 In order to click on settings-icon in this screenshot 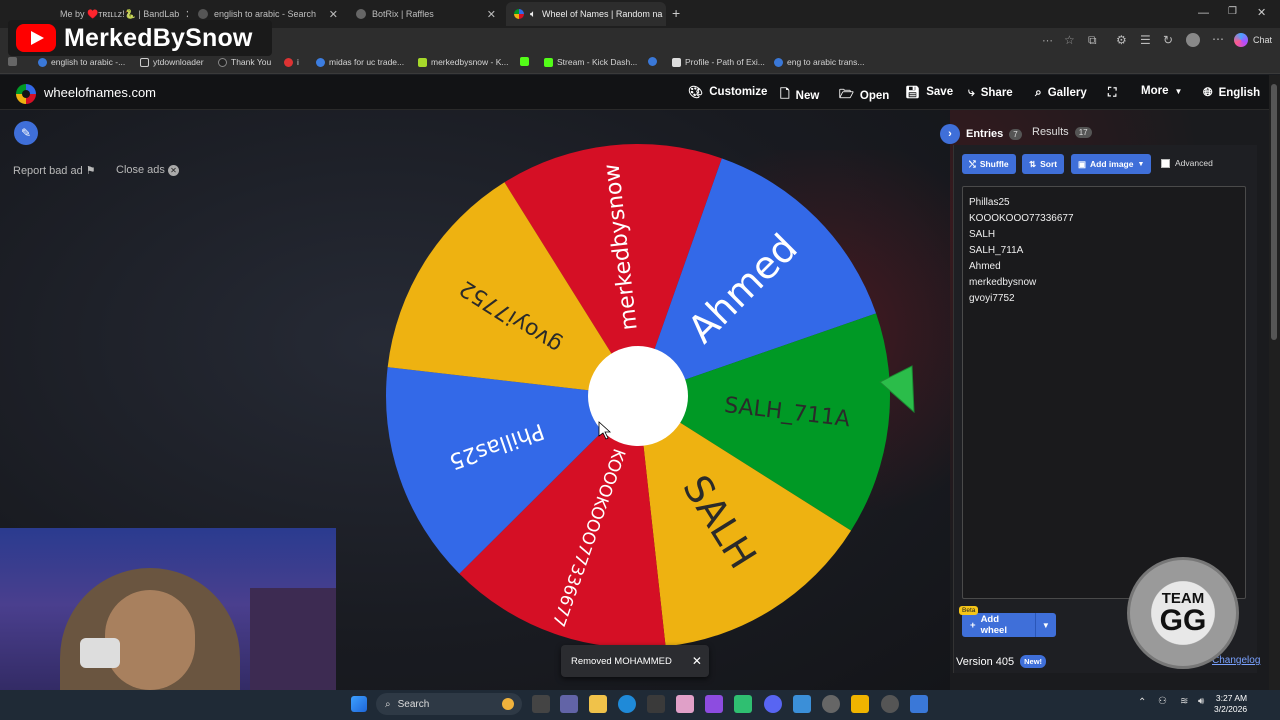, I will do `click(831, 704)`.